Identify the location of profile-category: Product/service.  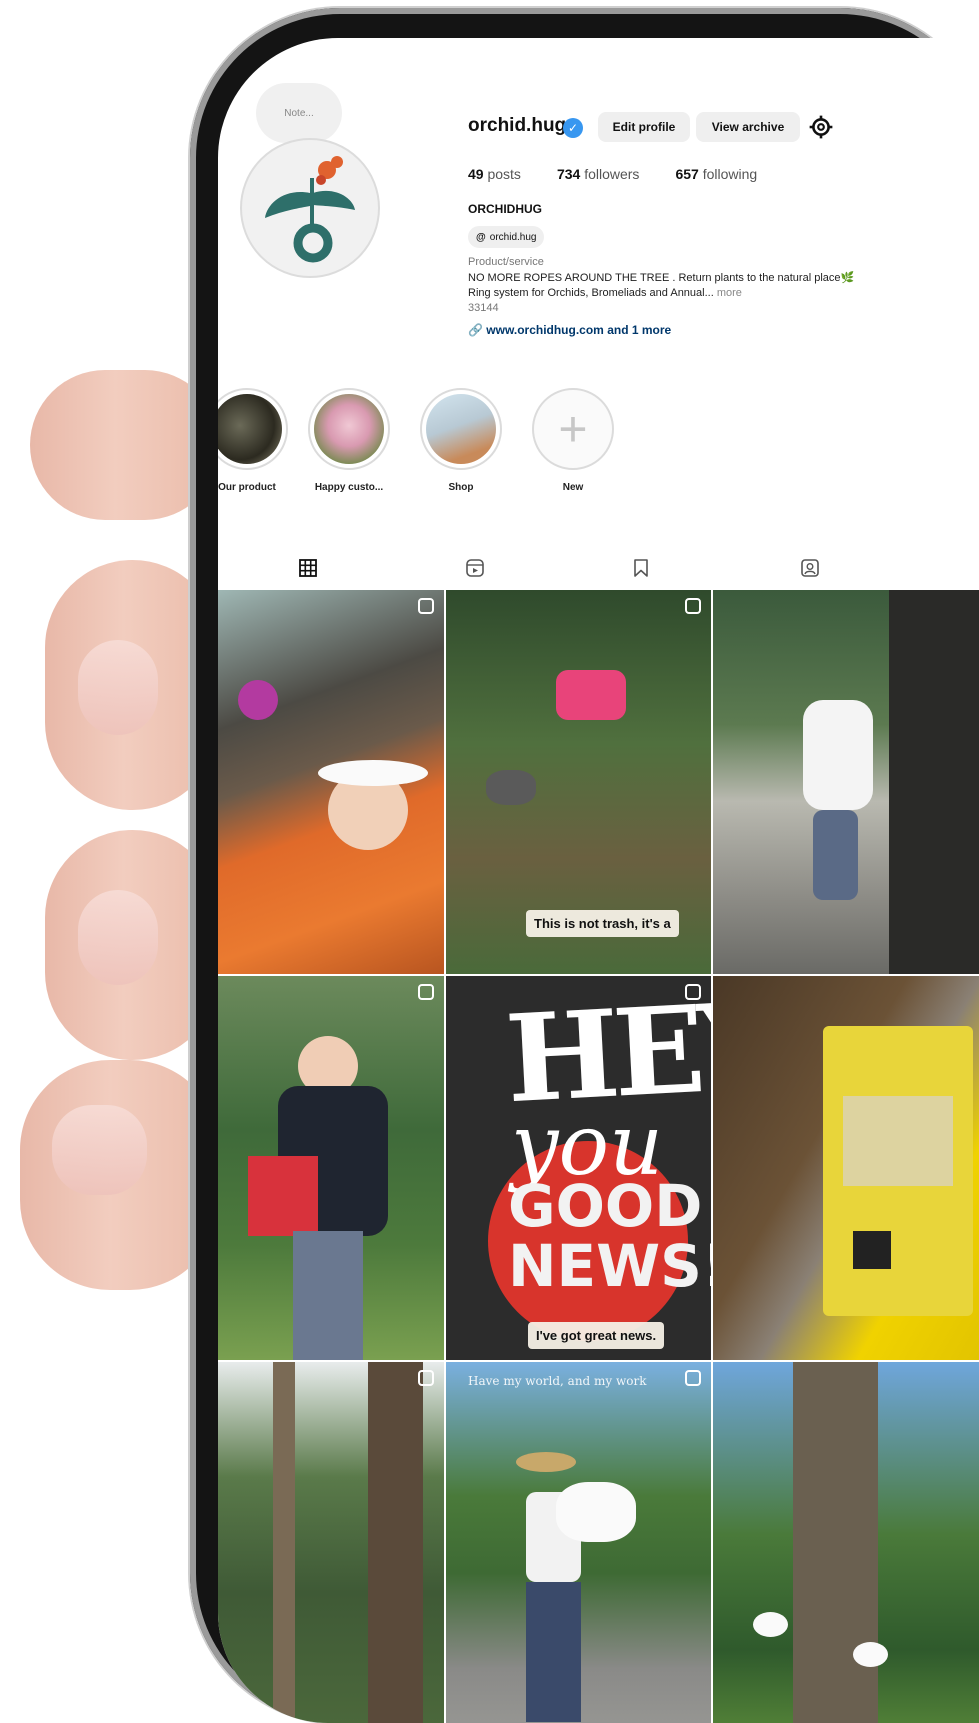
(506, 262).